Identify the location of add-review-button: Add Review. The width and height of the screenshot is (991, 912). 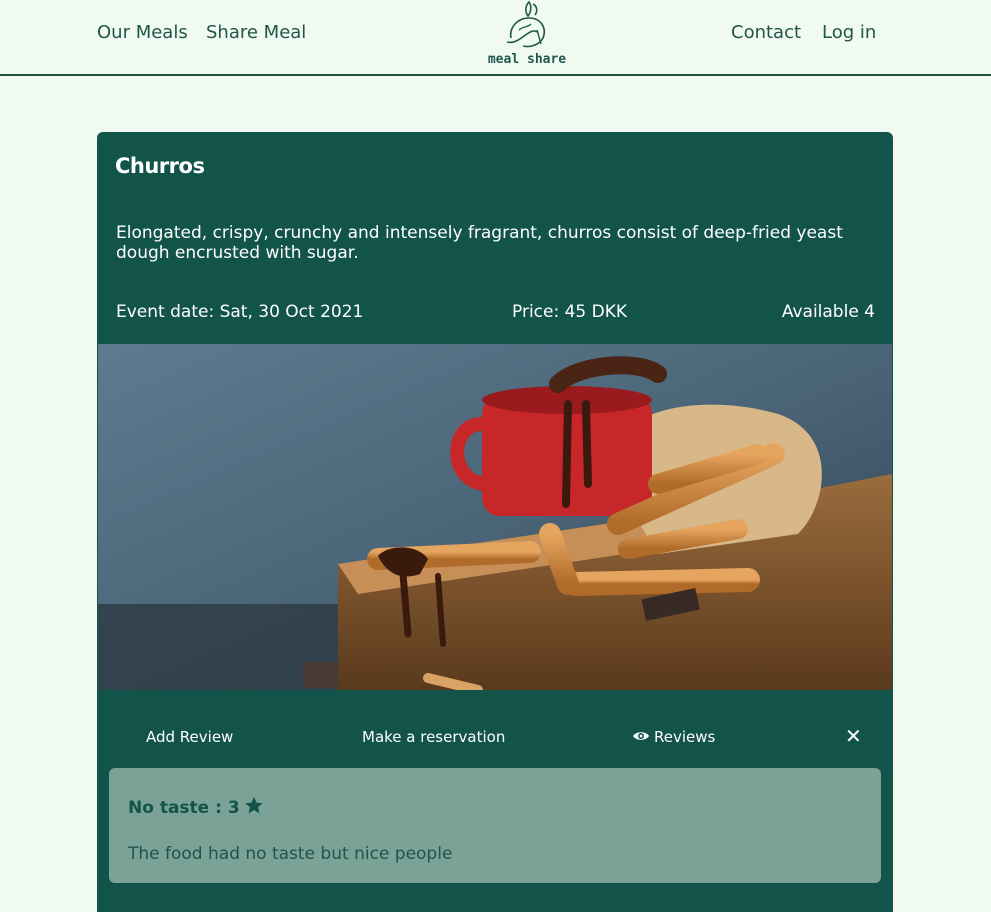
(189, 737).